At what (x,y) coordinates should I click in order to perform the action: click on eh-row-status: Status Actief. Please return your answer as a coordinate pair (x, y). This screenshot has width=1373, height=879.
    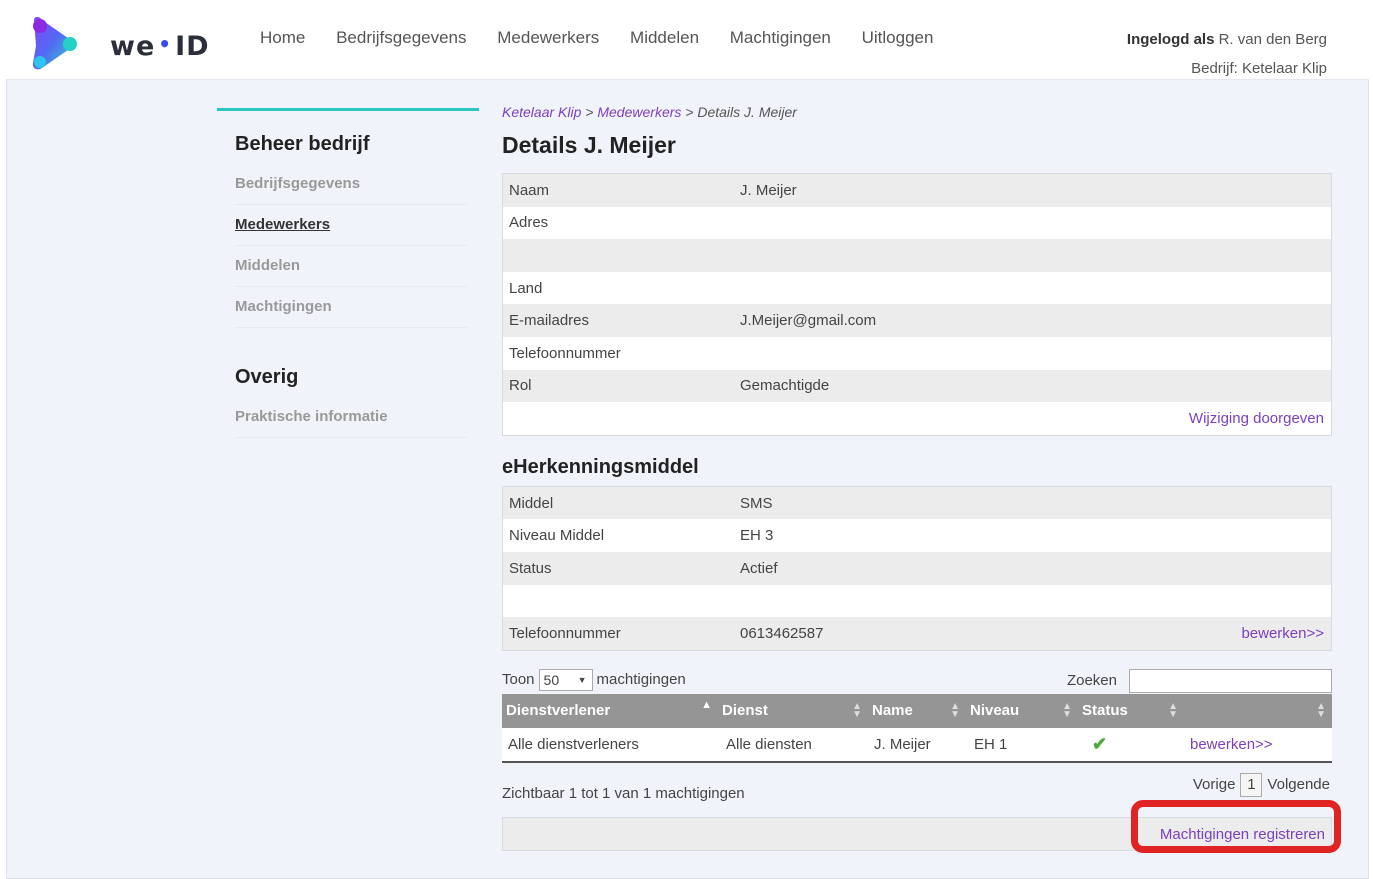
    Looking at the image, I should click on (917, 568).